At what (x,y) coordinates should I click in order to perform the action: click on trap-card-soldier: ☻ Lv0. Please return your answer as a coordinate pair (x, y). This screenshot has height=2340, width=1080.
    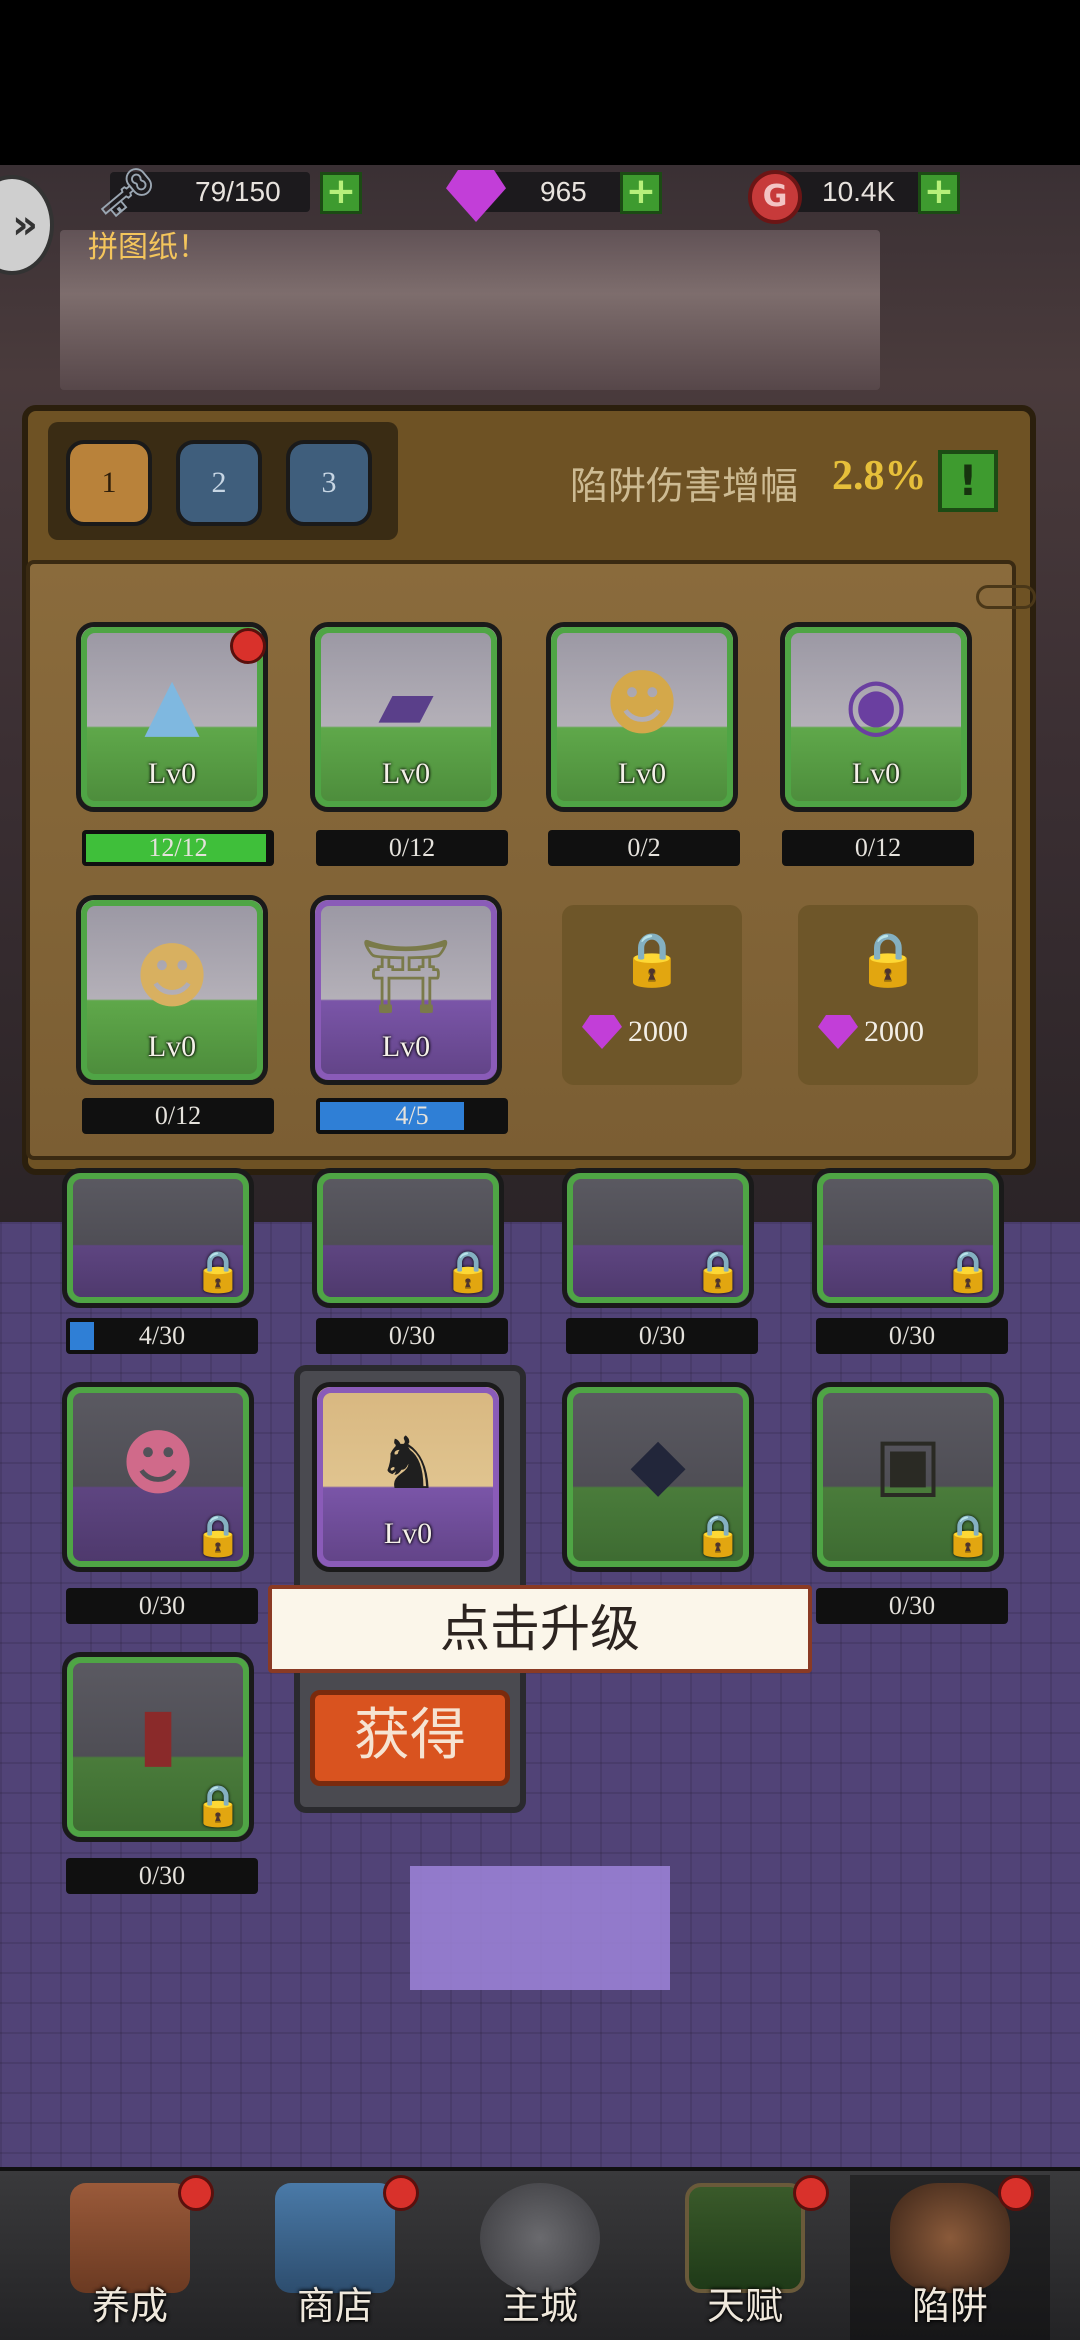
    Looking at the image, I should click on (172, 990).